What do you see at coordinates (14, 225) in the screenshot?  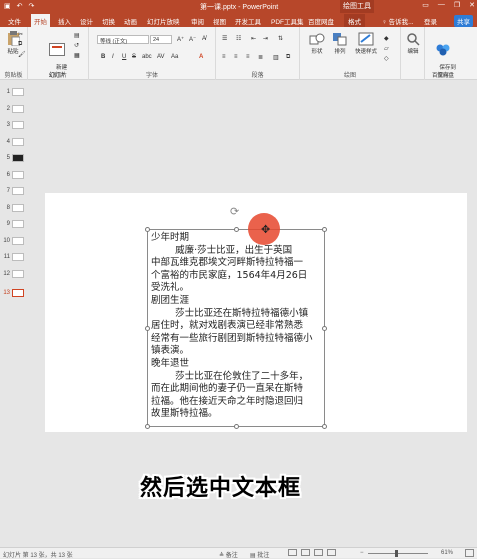 I see `slide-thumbnail: 9` at bounding box center [14, 225].